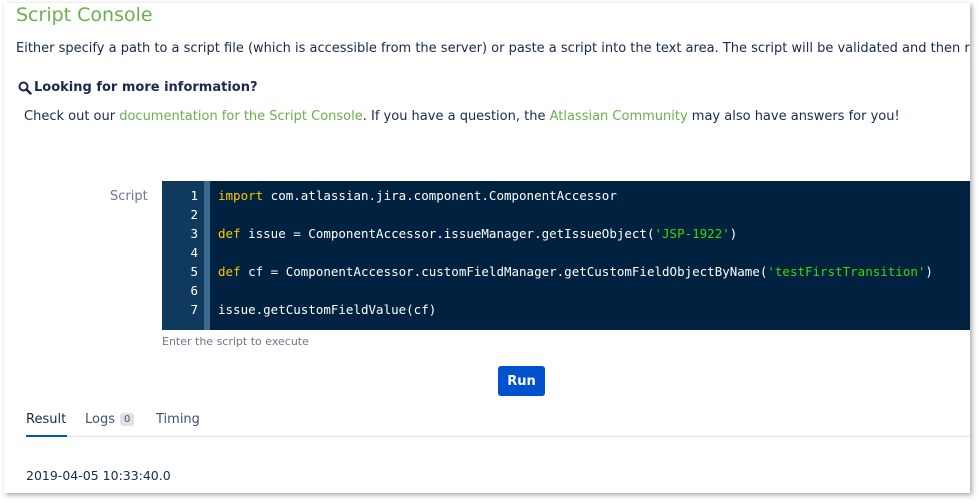  I want to click on info-heading: Looking for more information?, so click(138, 87).